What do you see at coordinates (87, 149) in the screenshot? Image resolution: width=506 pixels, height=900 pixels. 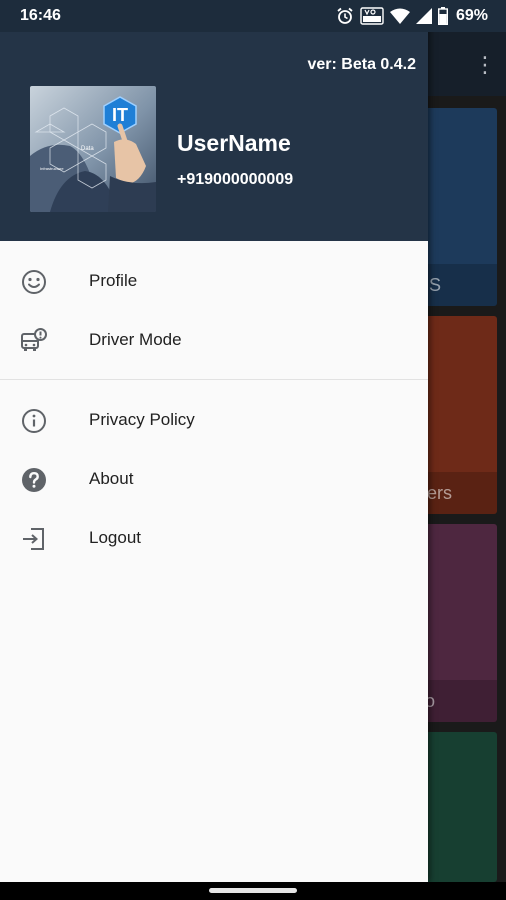 I see `avatar-hex-label: Data` at bounding box center [87, 149].